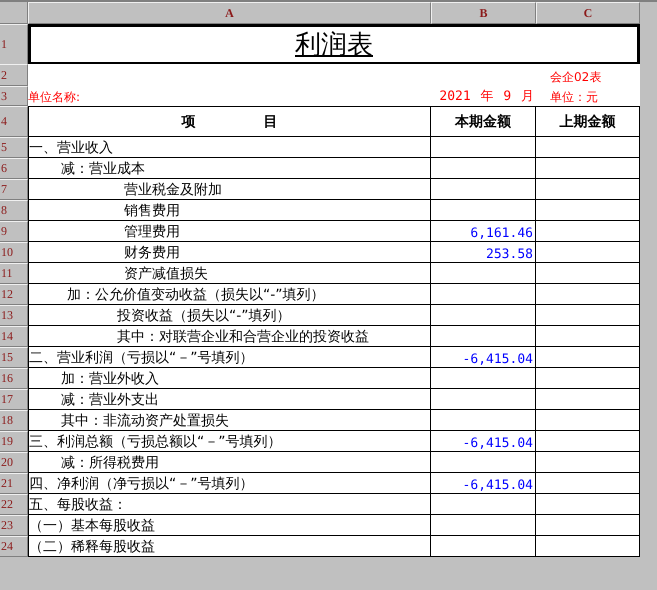 The height and width of the screenshot is (590, 657). What do you see at coordinates (14, 462) in the screenshot?
I see `row-header: 20` at bounding box center [14, 462].